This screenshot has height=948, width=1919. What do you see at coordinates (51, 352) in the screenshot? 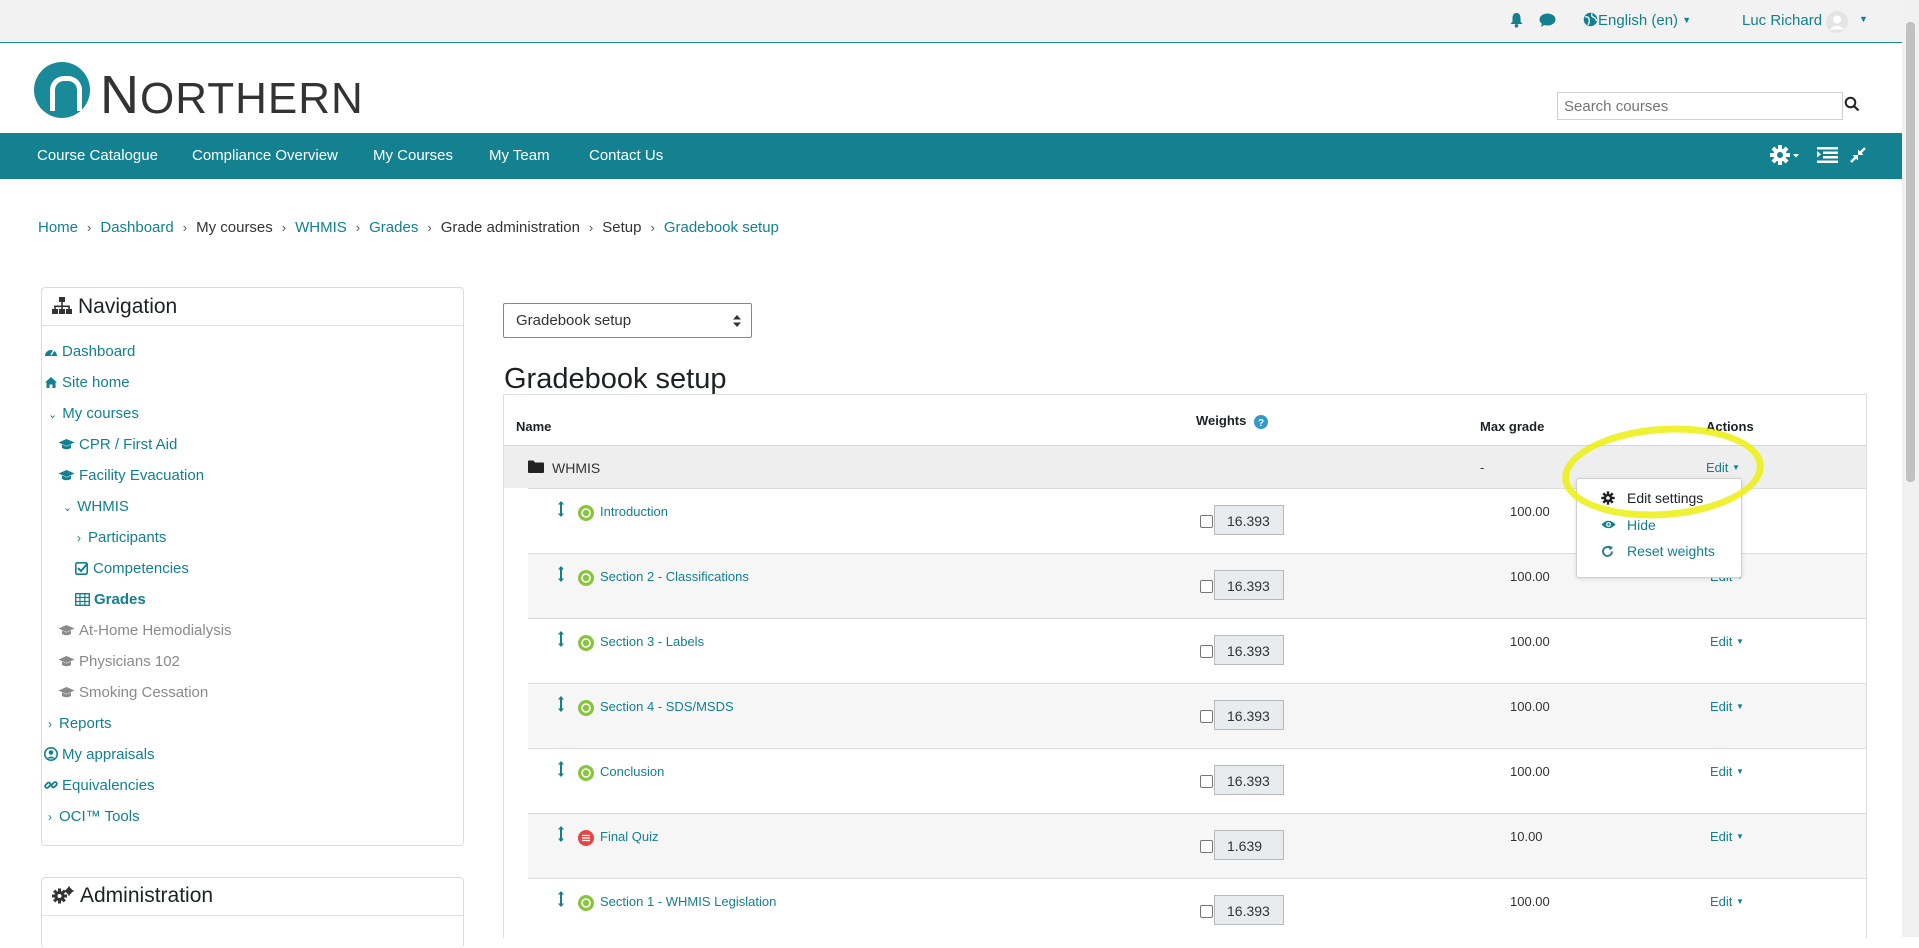
I see `dashboard-icon` at bounding box center [51, 352].